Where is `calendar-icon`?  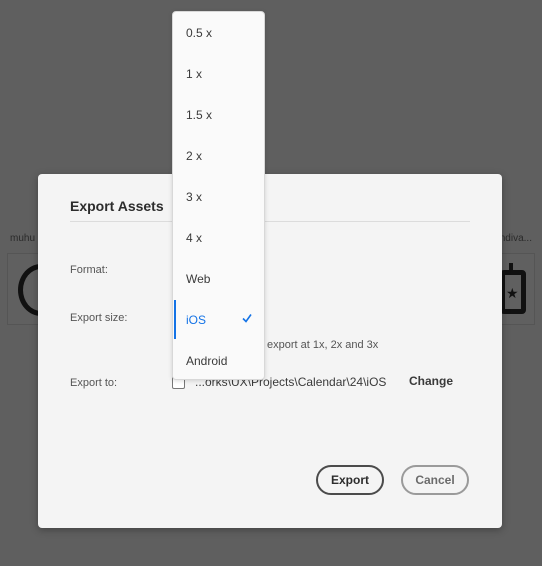
calendar-icon is located at coordinates (513, 288).